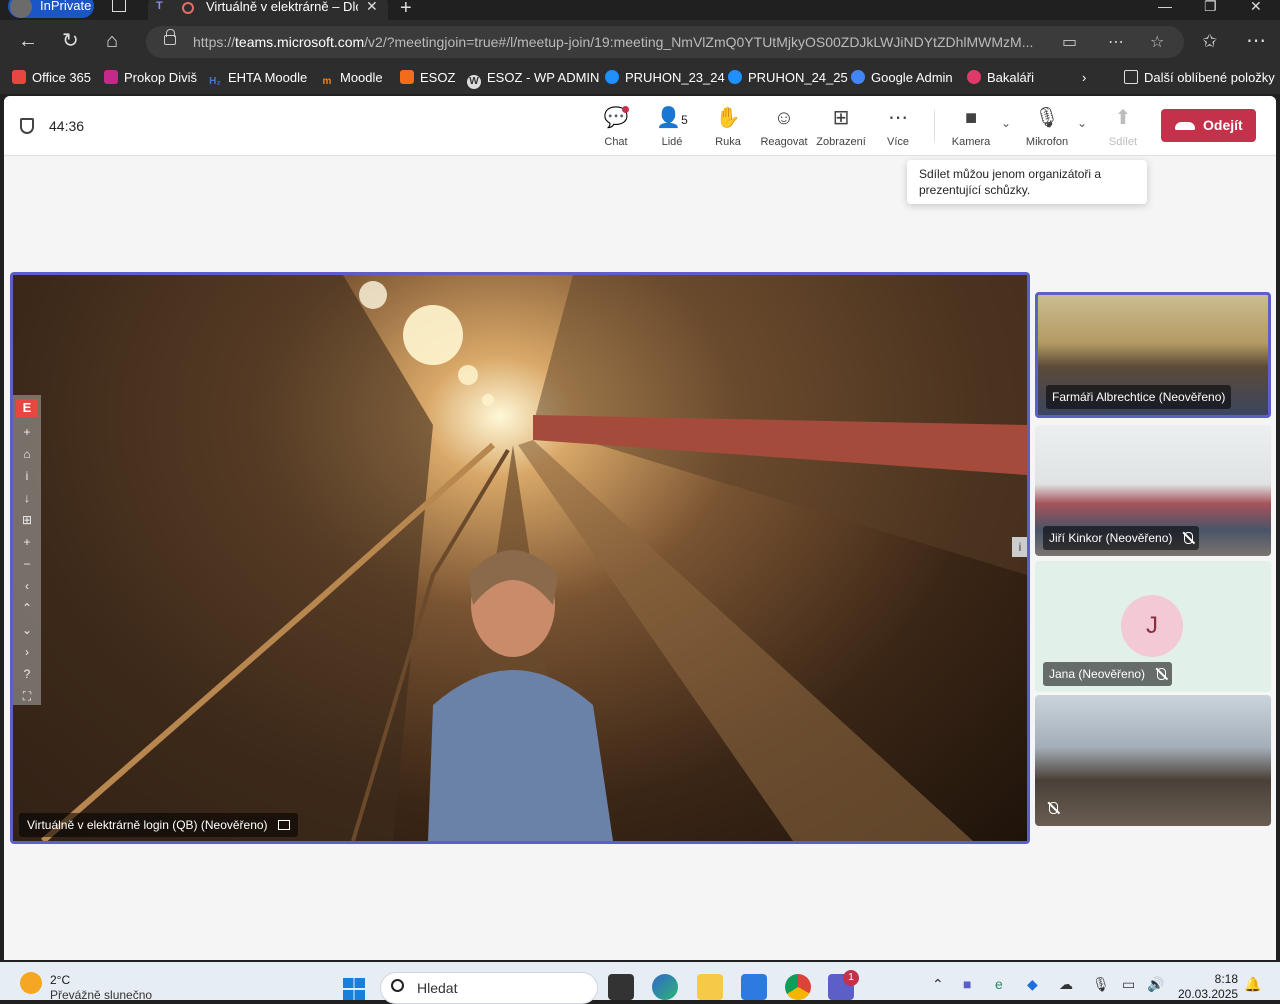  I want to click on plus-icon: +, so click(27, 546).